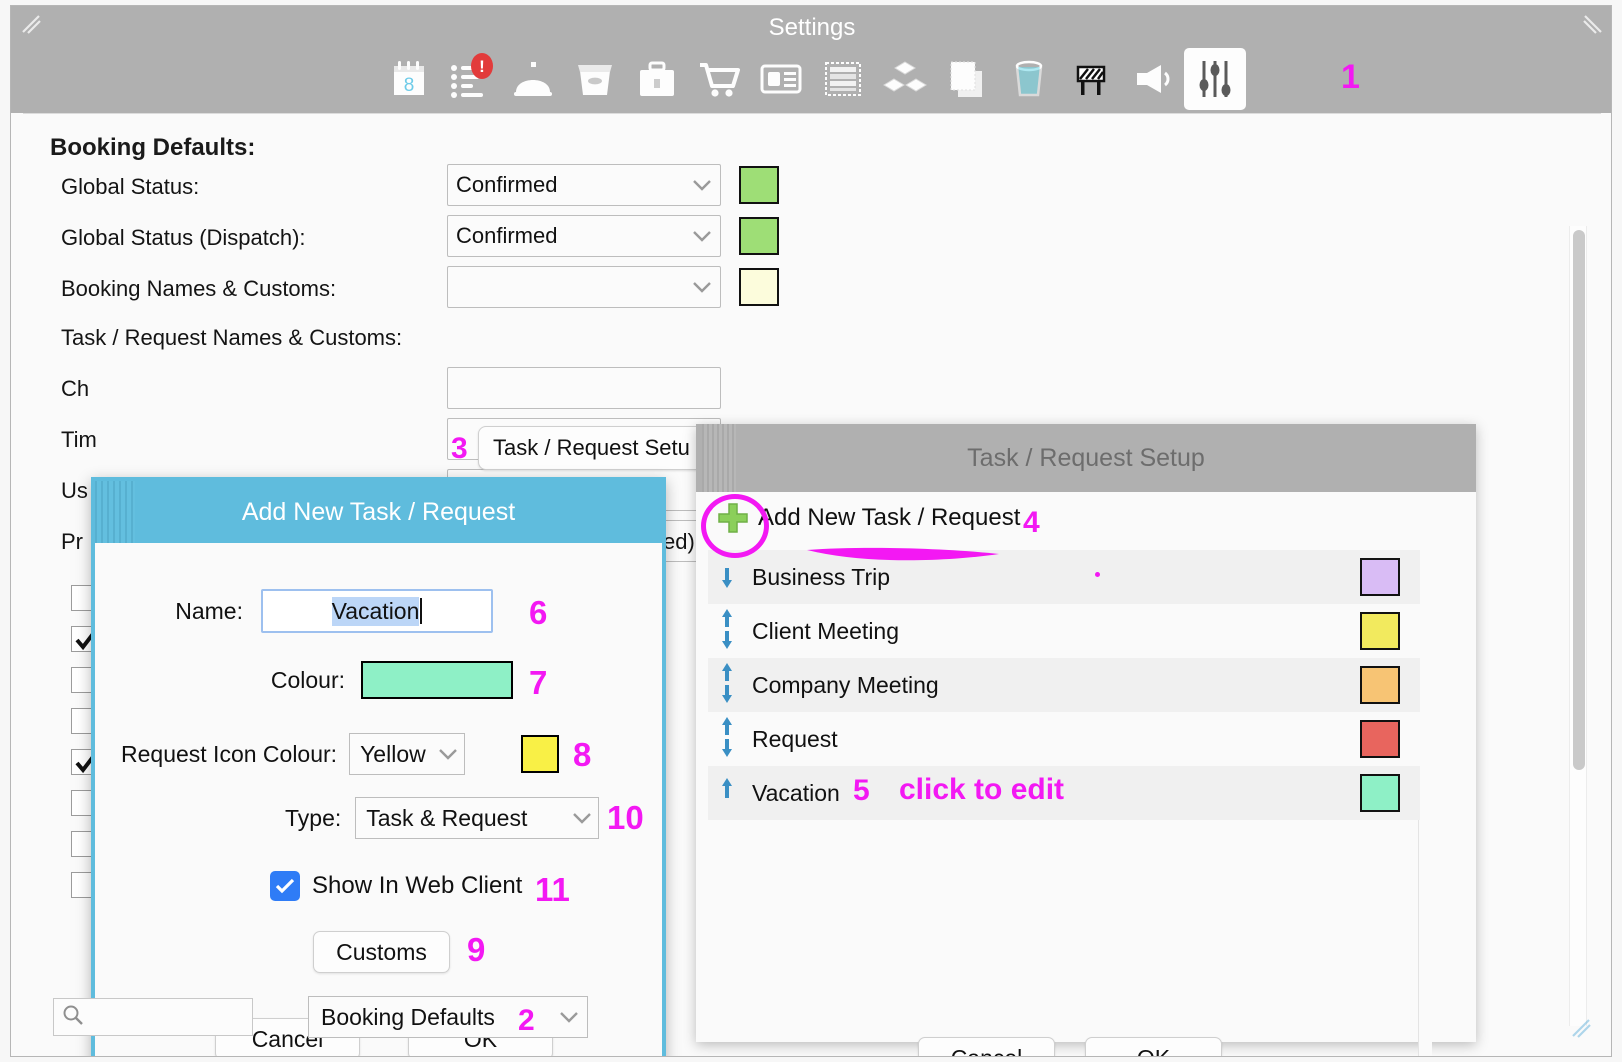 The image size is (1622, 1062). Describe the element at coordinates (982, 789) in the screenshot. I see `annotation-5-text: click to edit` at that location.